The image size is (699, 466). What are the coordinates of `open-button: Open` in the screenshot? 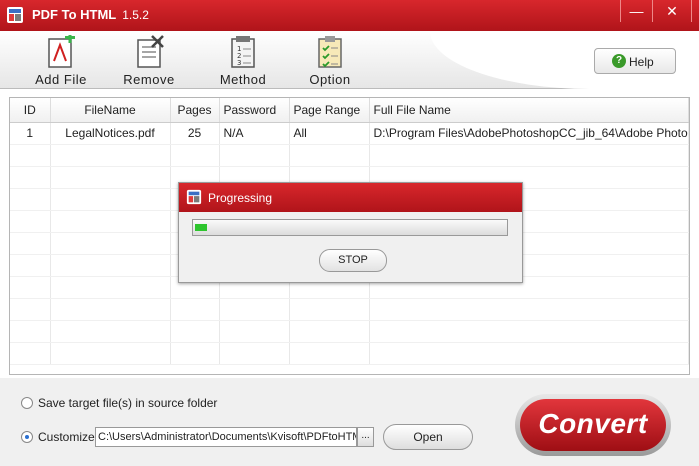 It's located at (428, 437).